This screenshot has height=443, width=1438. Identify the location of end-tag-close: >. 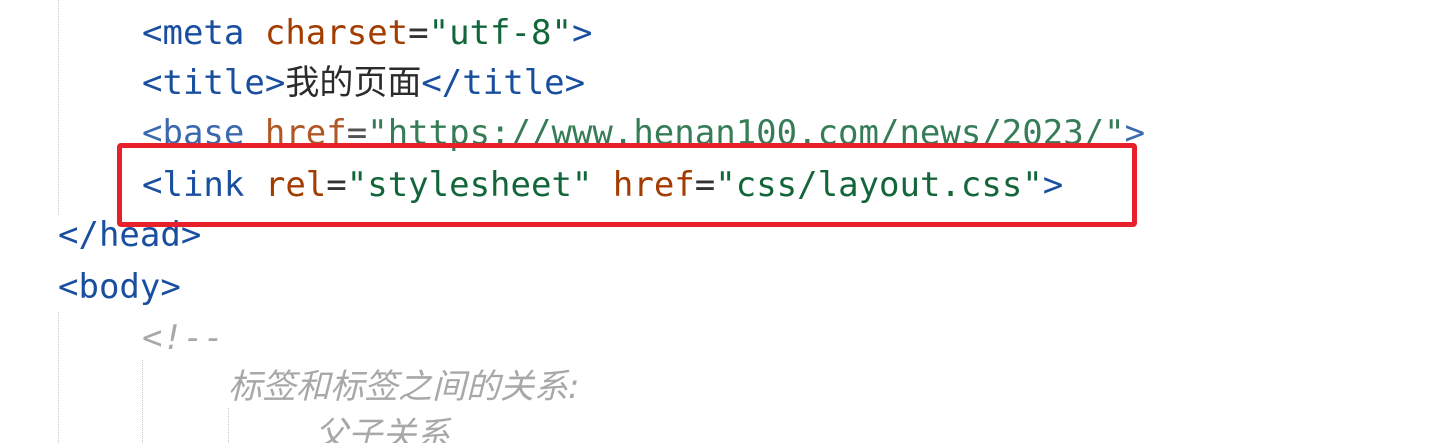
(575, 83).